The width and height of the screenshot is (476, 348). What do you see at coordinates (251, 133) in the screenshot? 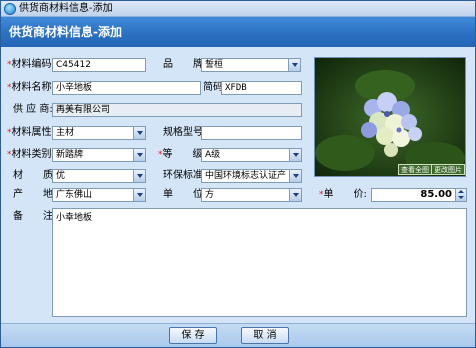
I see `spec-field` at bounding box center [251, 133].